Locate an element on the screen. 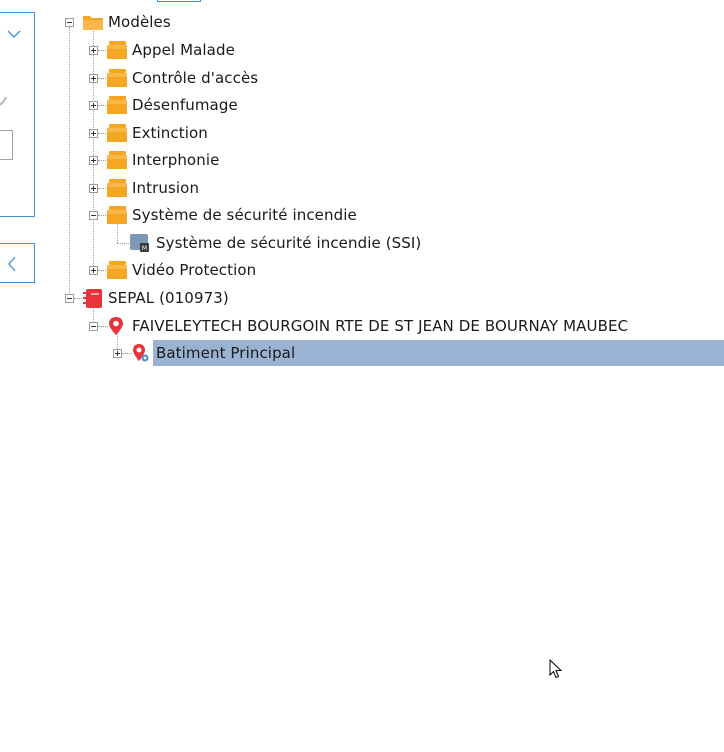 The height and width of the screenshot is (752, 724). building-pin-icon is located at coordinates (141, 357).